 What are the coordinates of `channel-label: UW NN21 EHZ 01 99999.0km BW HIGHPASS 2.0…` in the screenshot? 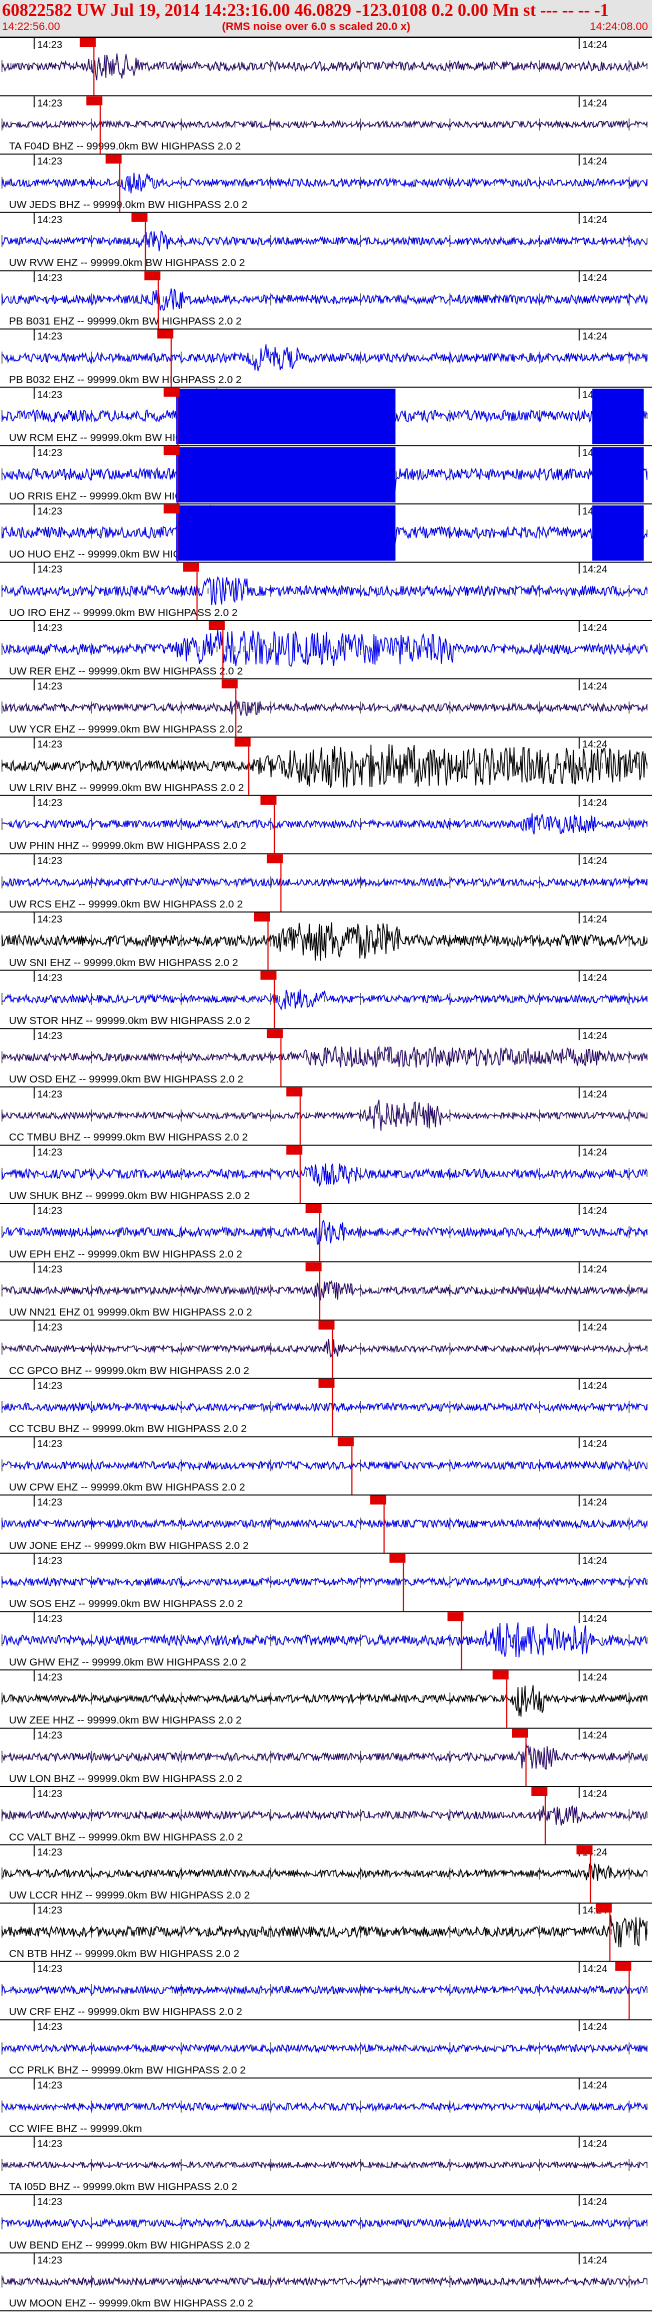 It's located at (130, 1313).